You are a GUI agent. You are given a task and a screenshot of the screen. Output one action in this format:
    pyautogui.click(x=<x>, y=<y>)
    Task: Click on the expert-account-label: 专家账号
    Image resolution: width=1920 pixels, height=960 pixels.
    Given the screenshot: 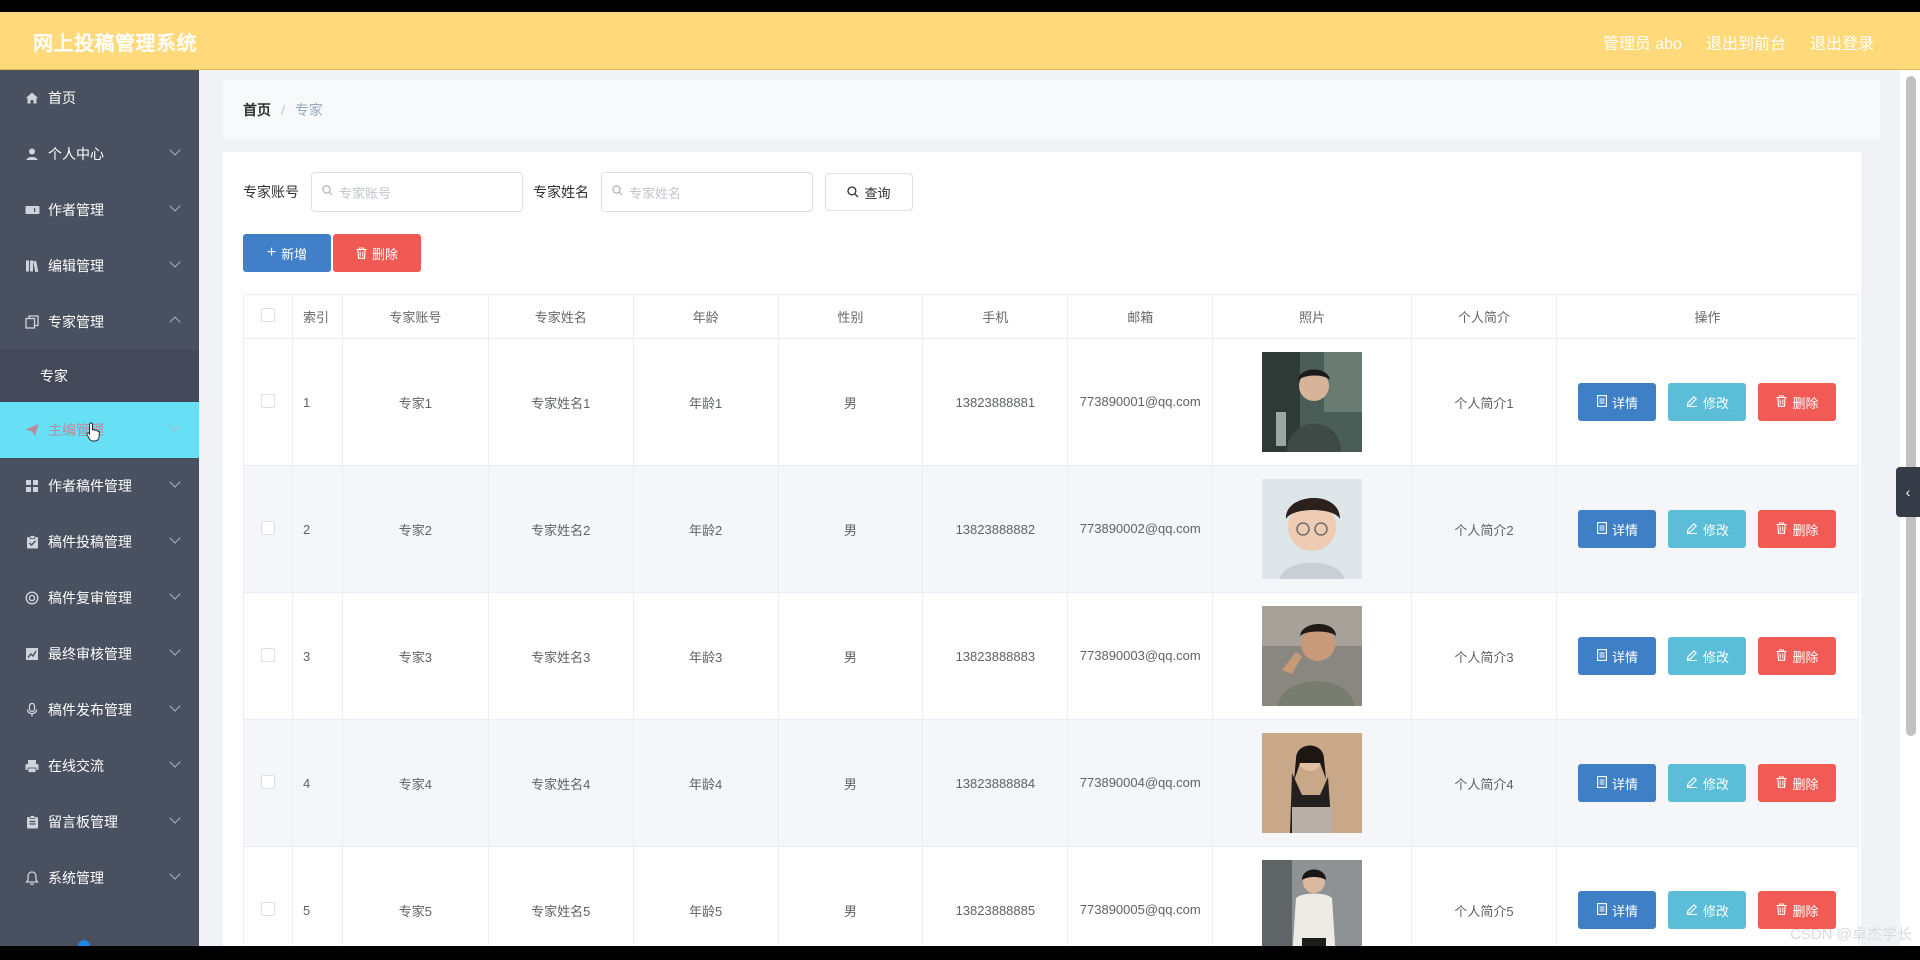 What is the action you would take?
    pyautogui.click(x=271, y=192)
    